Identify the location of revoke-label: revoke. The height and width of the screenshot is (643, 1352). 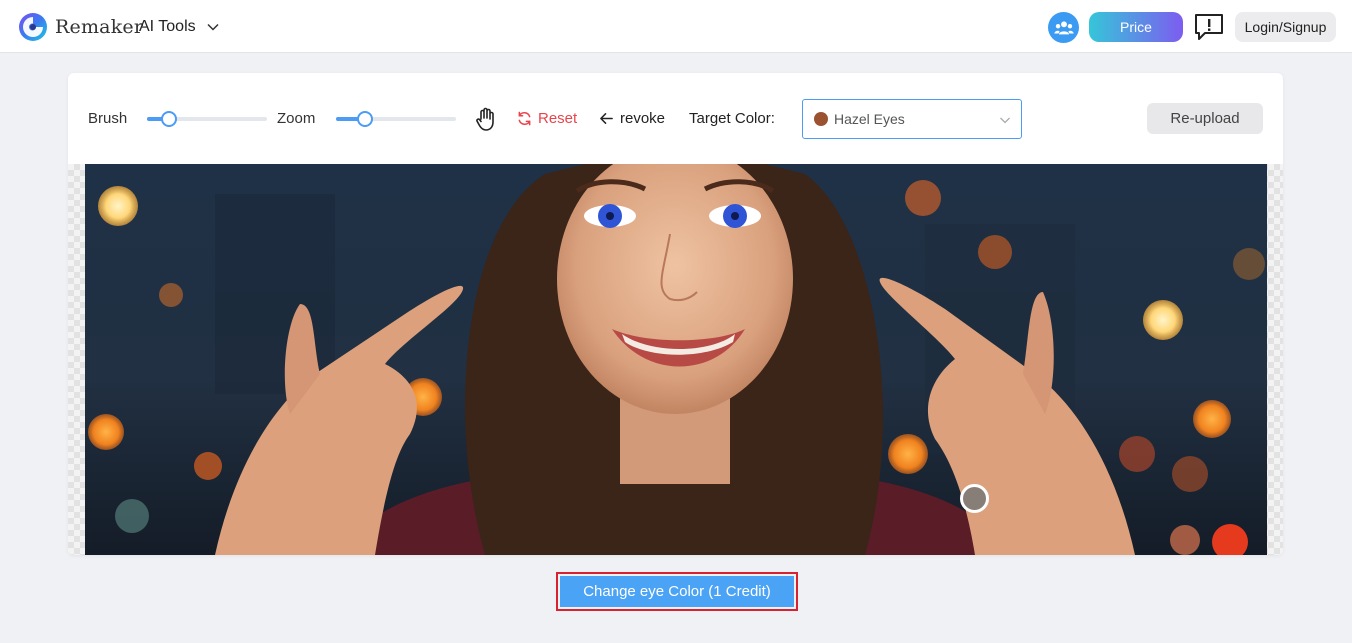
(643, 118).